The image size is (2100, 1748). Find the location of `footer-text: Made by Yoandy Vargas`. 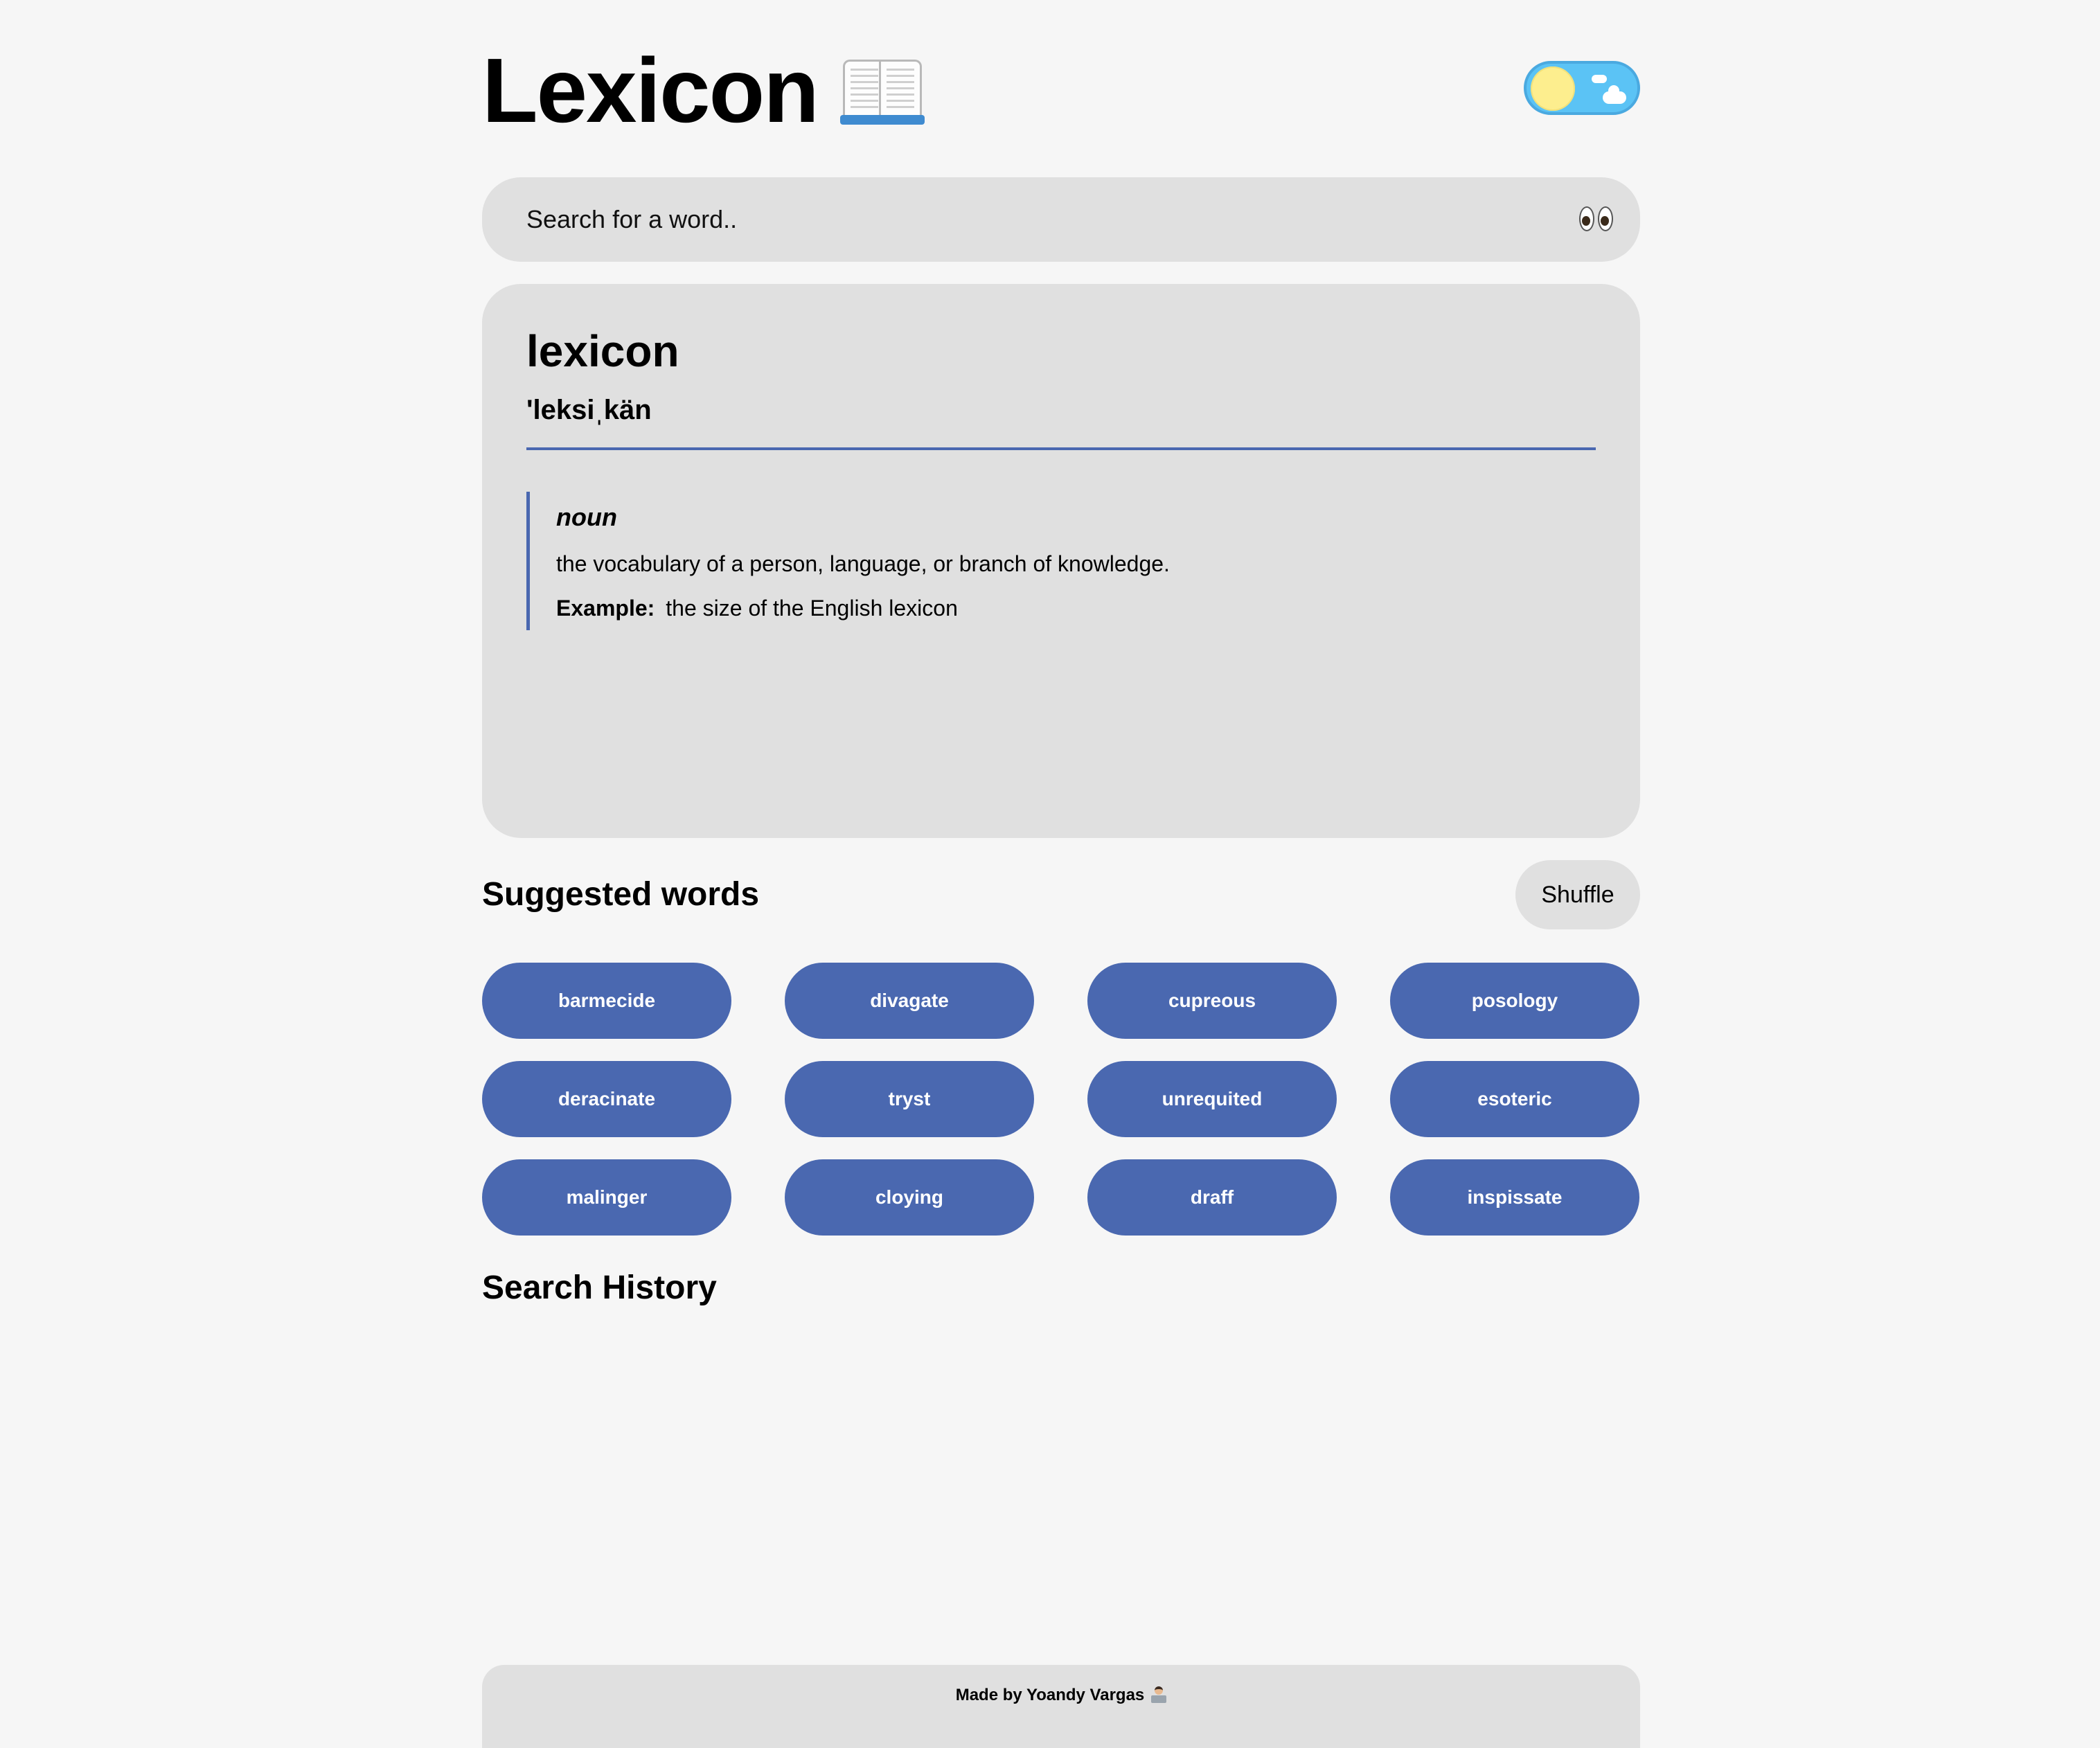

footer-text: Made by Yoandy Vargas is located at coordinates (1061, 1695).